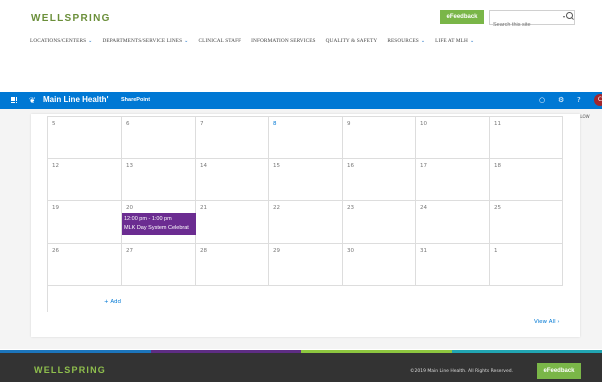  Describe the element at coordinates (85, 180) in the screenshot. I see `calendar-day-cell: 12` at that location.